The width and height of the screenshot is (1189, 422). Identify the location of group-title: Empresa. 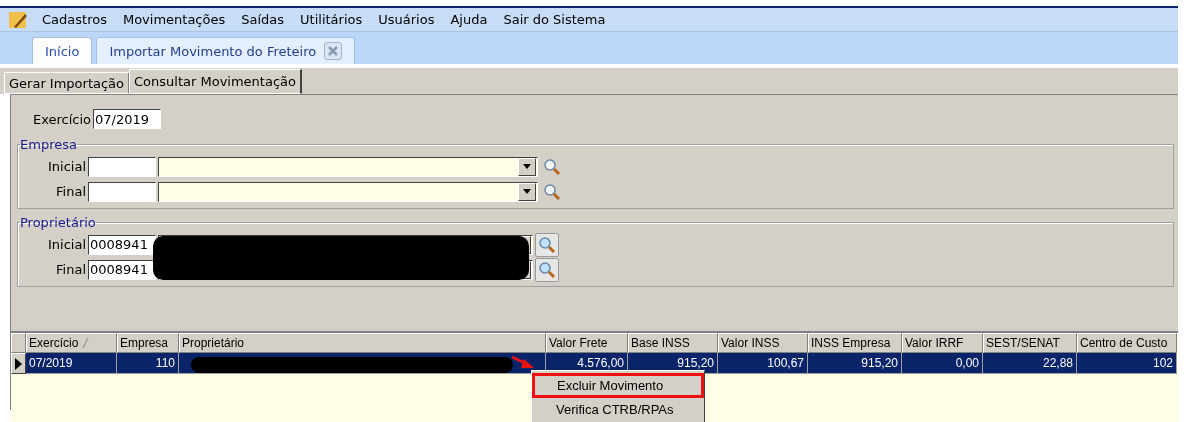
(48, 144).